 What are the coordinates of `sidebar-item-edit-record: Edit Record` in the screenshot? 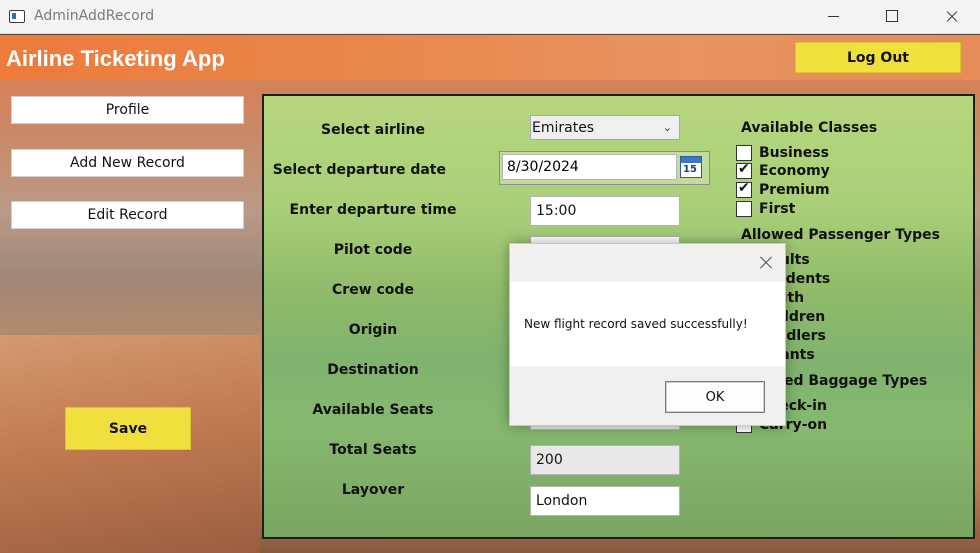 It's located at (127, 215).